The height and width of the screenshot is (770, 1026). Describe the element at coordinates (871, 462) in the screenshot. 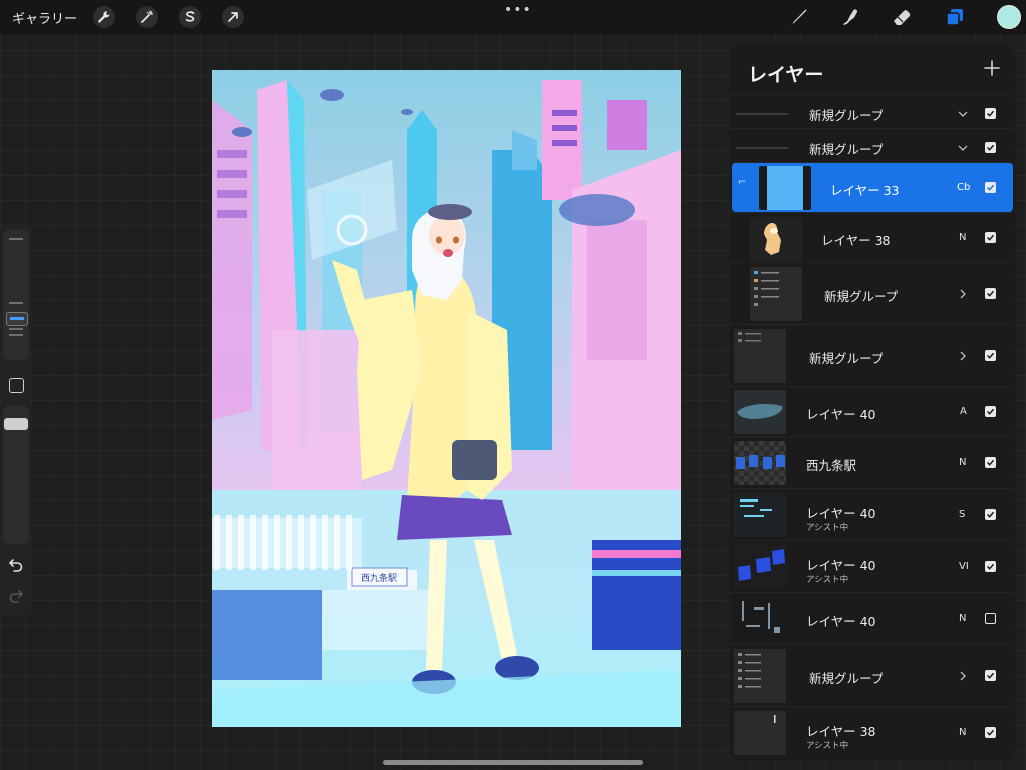

I see `layer-row: 西九条駅 N` at that location.